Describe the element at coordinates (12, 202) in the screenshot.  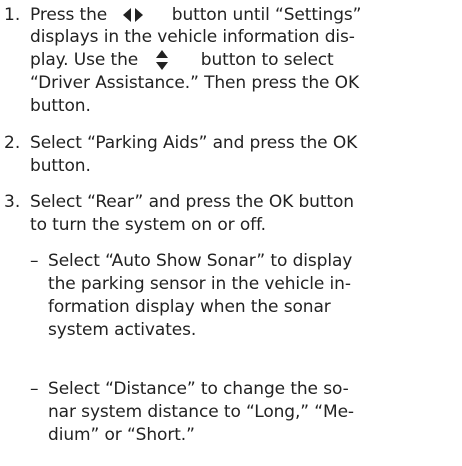
I see `step-number: 3.` at that location.